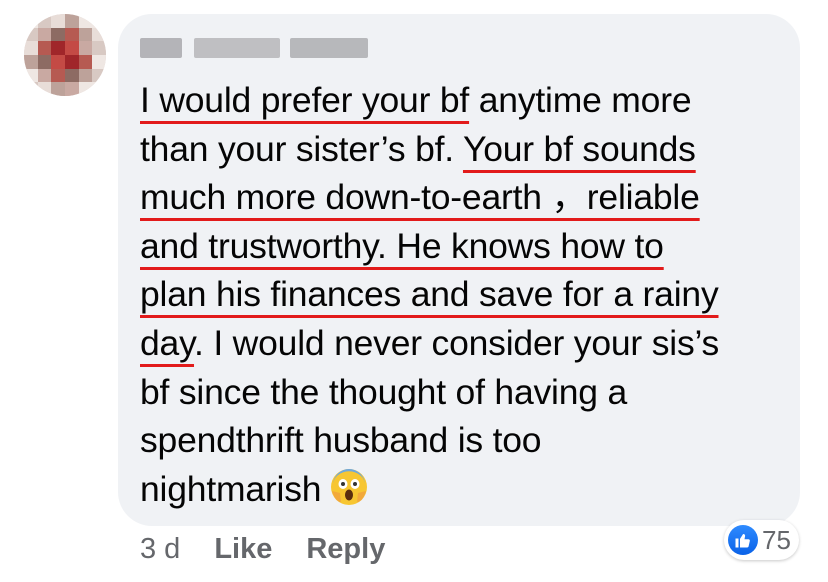 Image resolution: width=828 pixels, height=582 pixels. Describe the element at coordinates (776, 539) in the screenshot. I see `reaction-count: 75` at that location.